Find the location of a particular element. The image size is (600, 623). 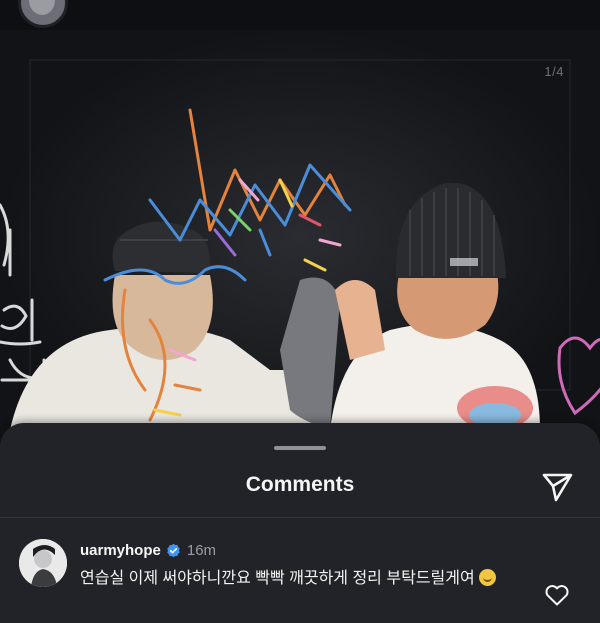

comment-text-block: 연습실 이제 써야하니깐요 빡빡 깨끗하게 정리 부탁드릴게여 is located at coordinates (300, 579).